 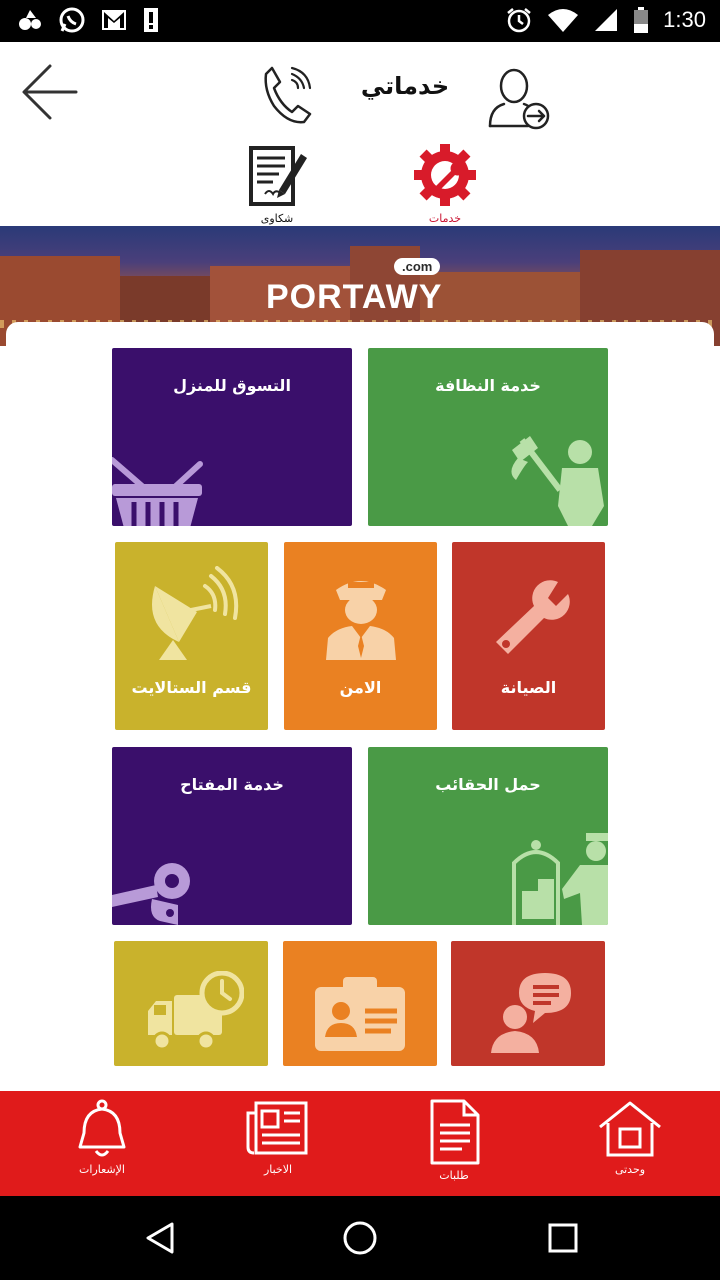 I want to click on battery-icon, so click(x=641, y=20).